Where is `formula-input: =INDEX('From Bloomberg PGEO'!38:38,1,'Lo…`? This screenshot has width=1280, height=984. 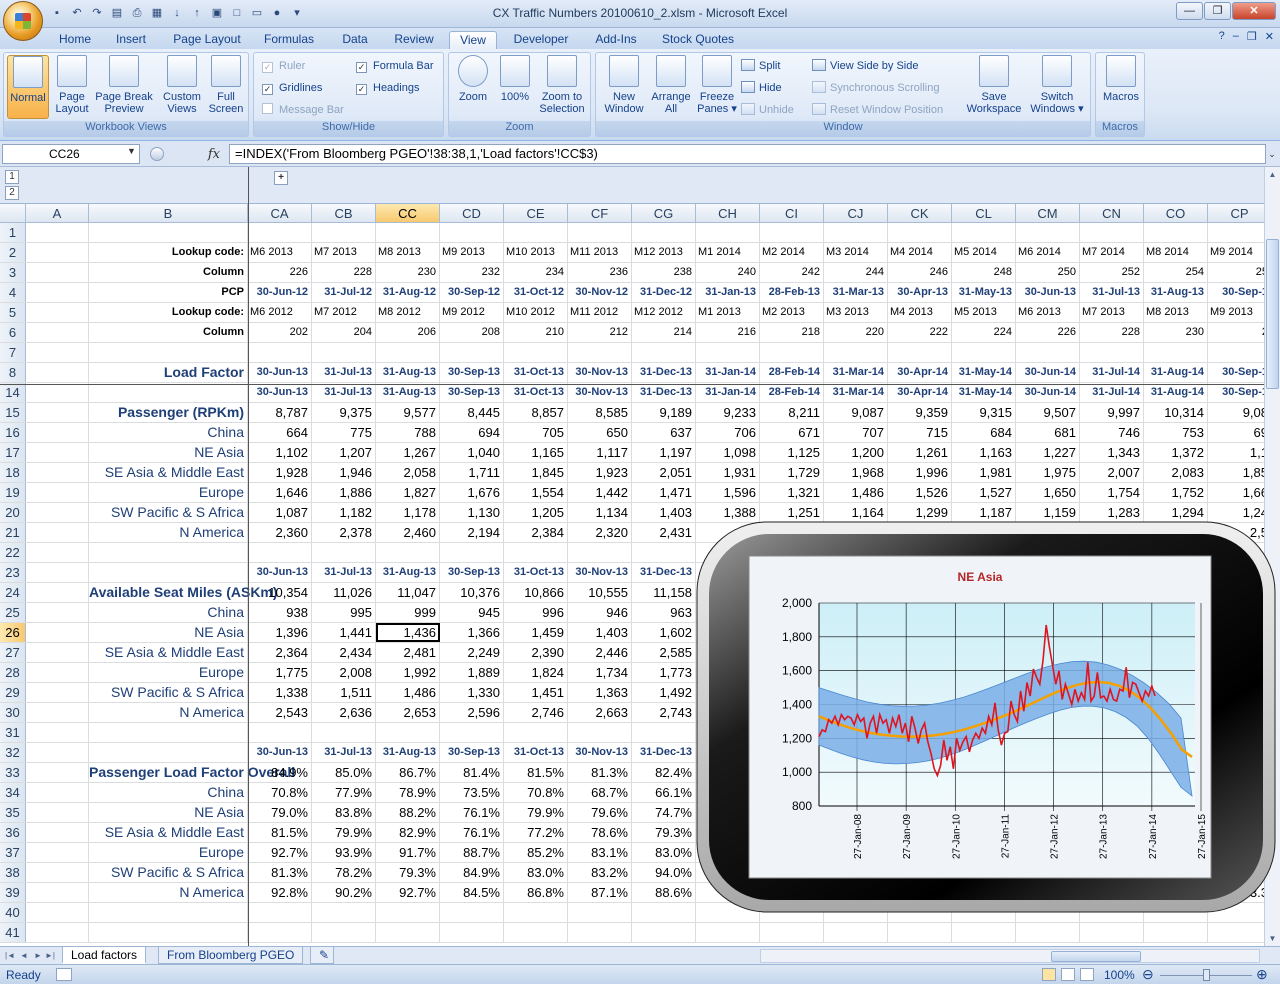
formula-input: =INDEX('From Bloomberg PGEO'!38:38,1,'Lo… is located at coordinates (747, 154).